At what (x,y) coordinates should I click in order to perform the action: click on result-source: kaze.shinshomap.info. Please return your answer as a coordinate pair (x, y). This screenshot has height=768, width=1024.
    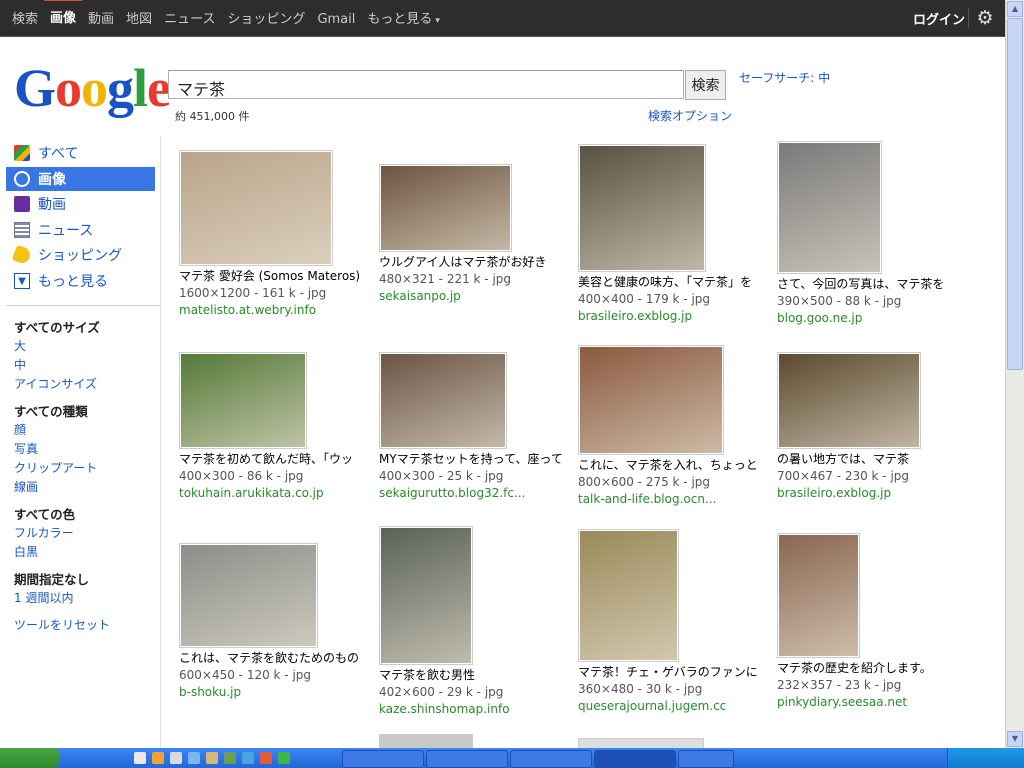
    Looking at the image, I should click on (476, 709).